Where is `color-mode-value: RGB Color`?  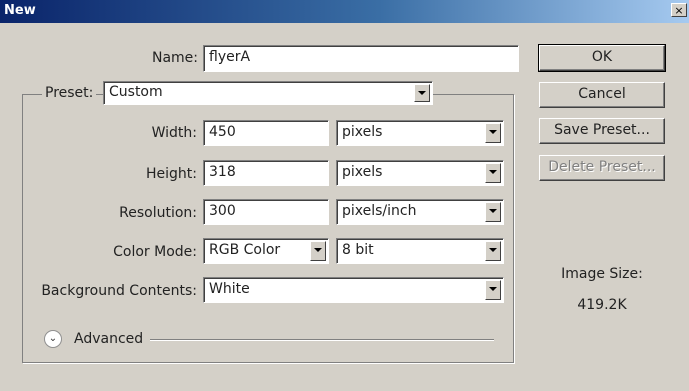
color-mode-value: RGB Color is located at coordinates (245, 250).